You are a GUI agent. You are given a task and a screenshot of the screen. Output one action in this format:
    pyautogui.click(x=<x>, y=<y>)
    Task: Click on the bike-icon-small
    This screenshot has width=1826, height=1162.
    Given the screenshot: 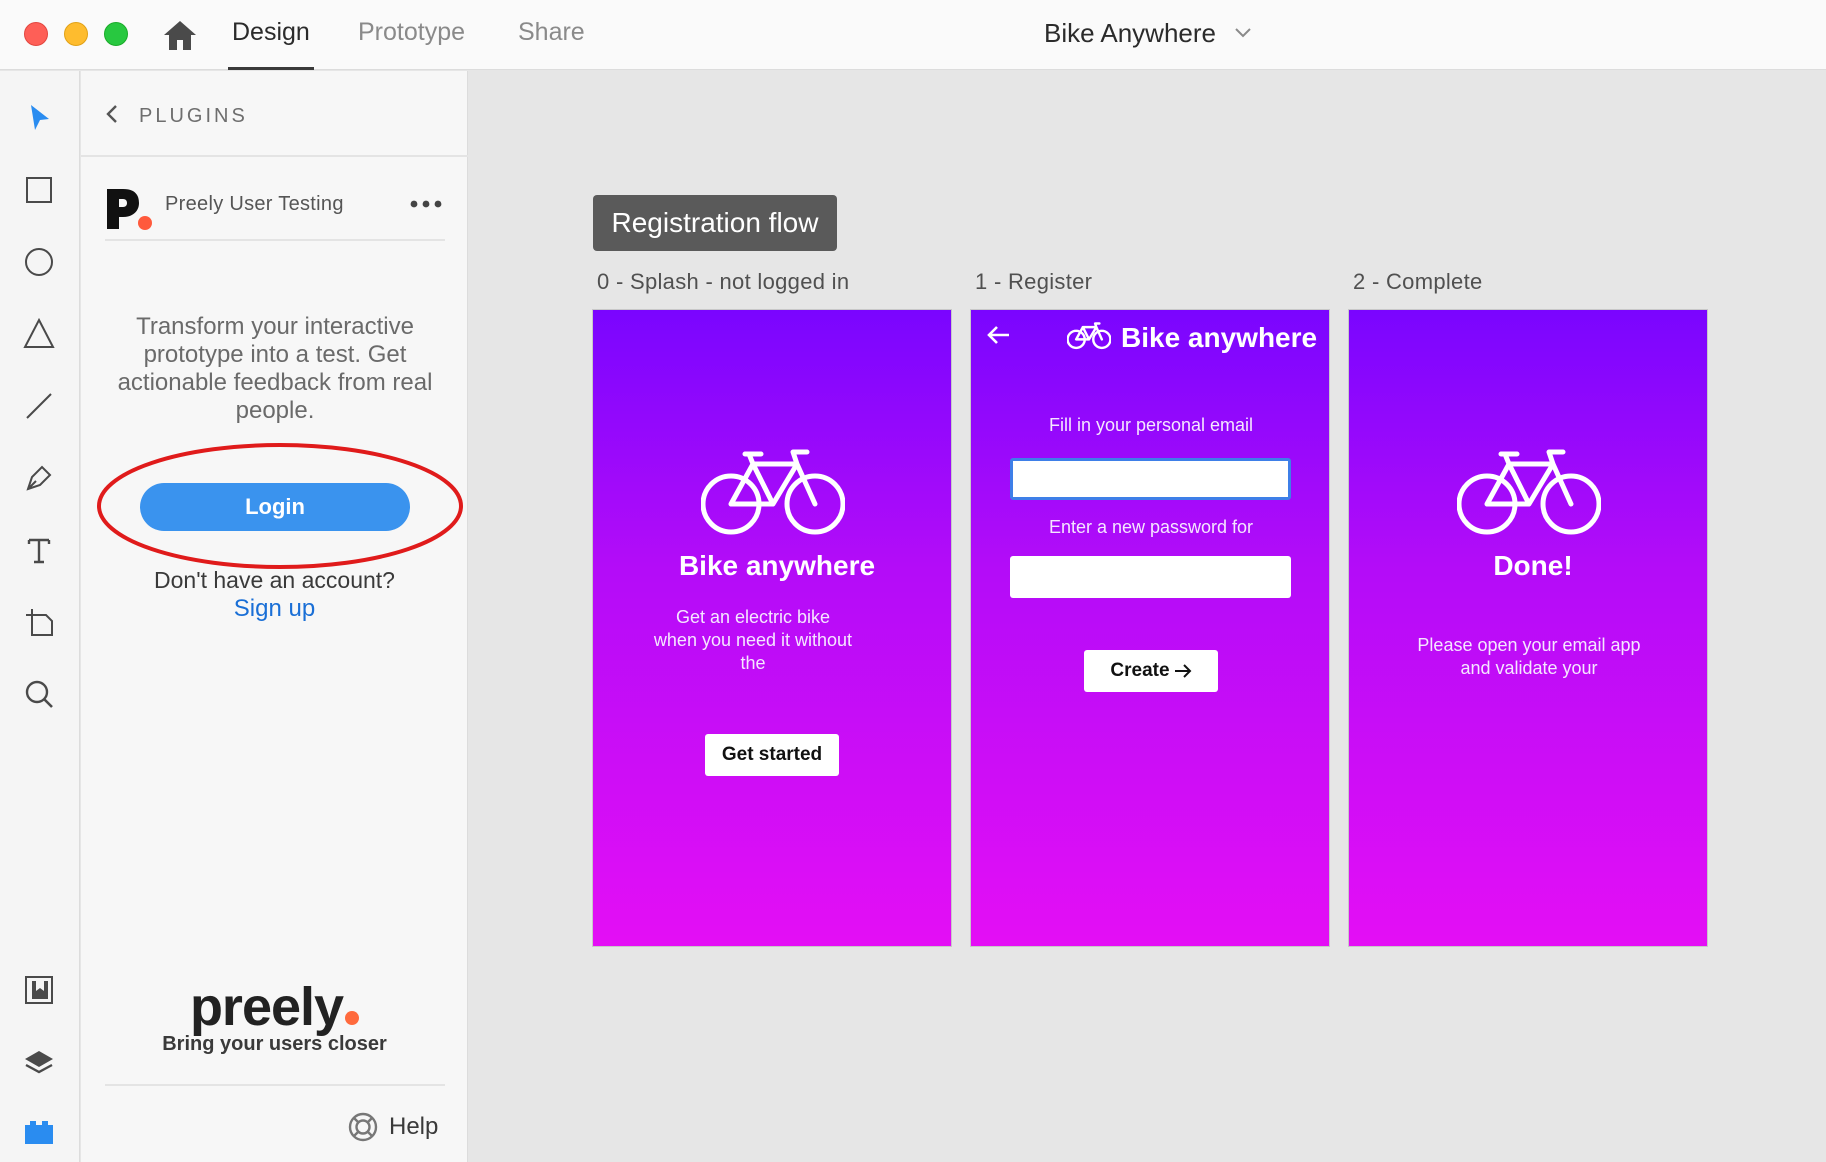 What is the action you would take?
    pyautogui.click(x=1089, y=336)
    